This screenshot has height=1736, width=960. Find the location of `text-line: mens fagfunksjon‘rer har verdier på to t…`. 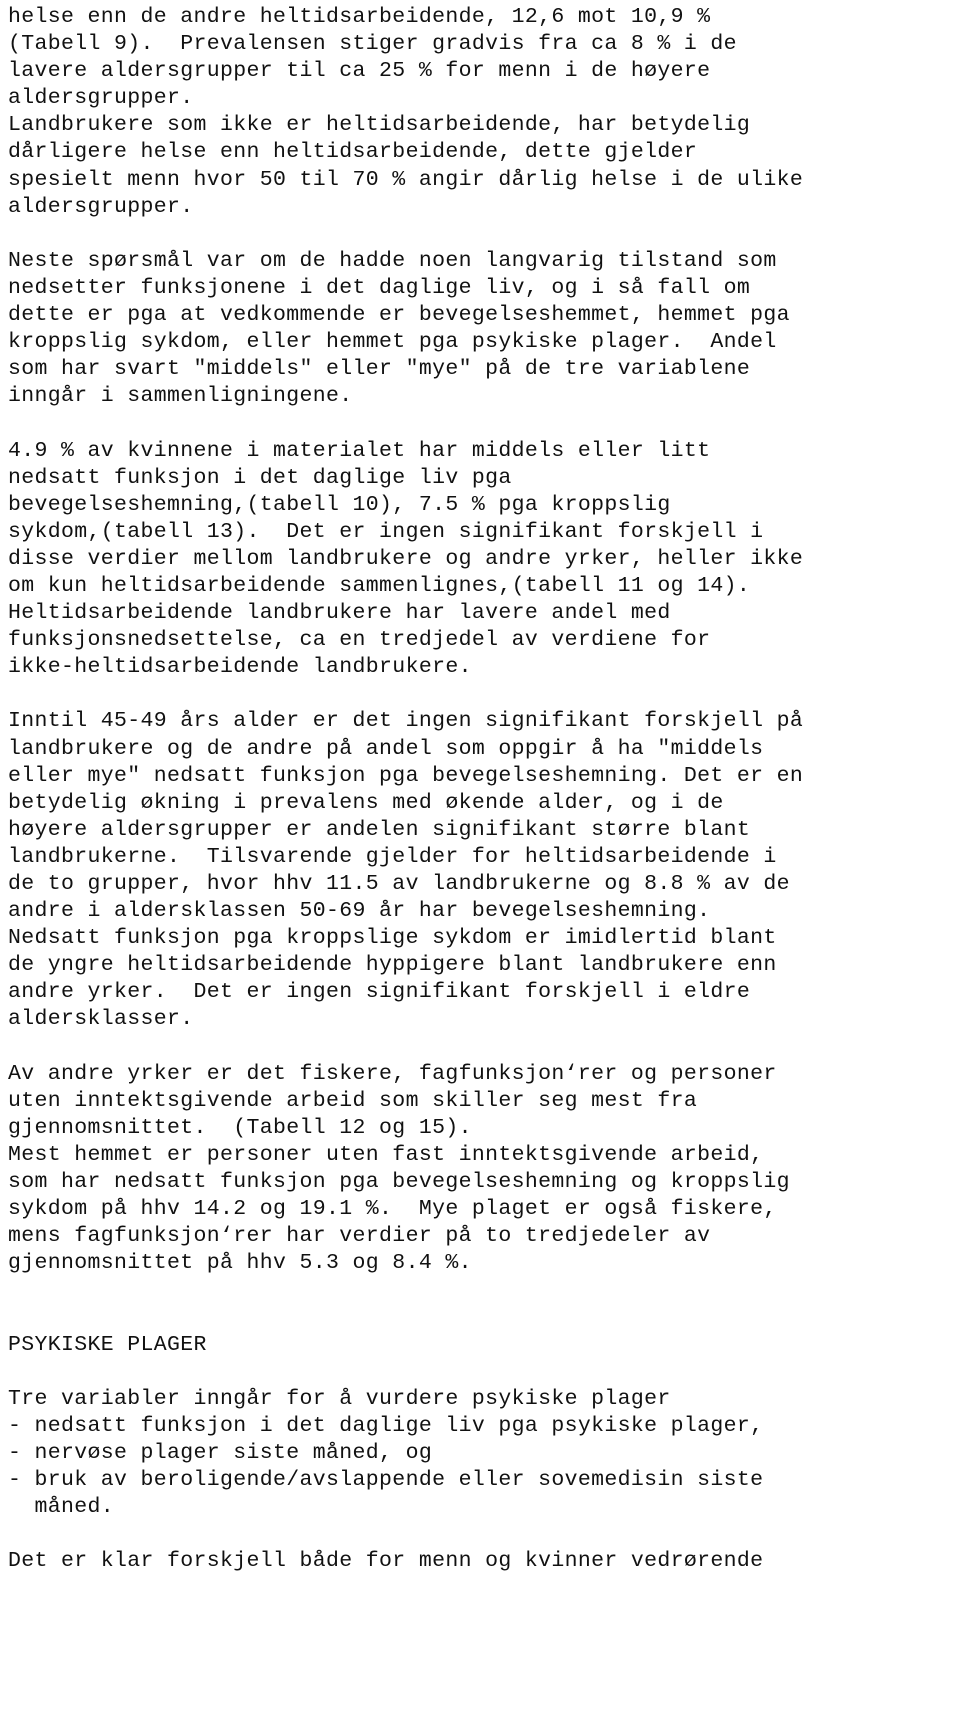

text-line: mens fagfunksjon‘rer har verdier på to t… is located at coordinates (359, 1236).